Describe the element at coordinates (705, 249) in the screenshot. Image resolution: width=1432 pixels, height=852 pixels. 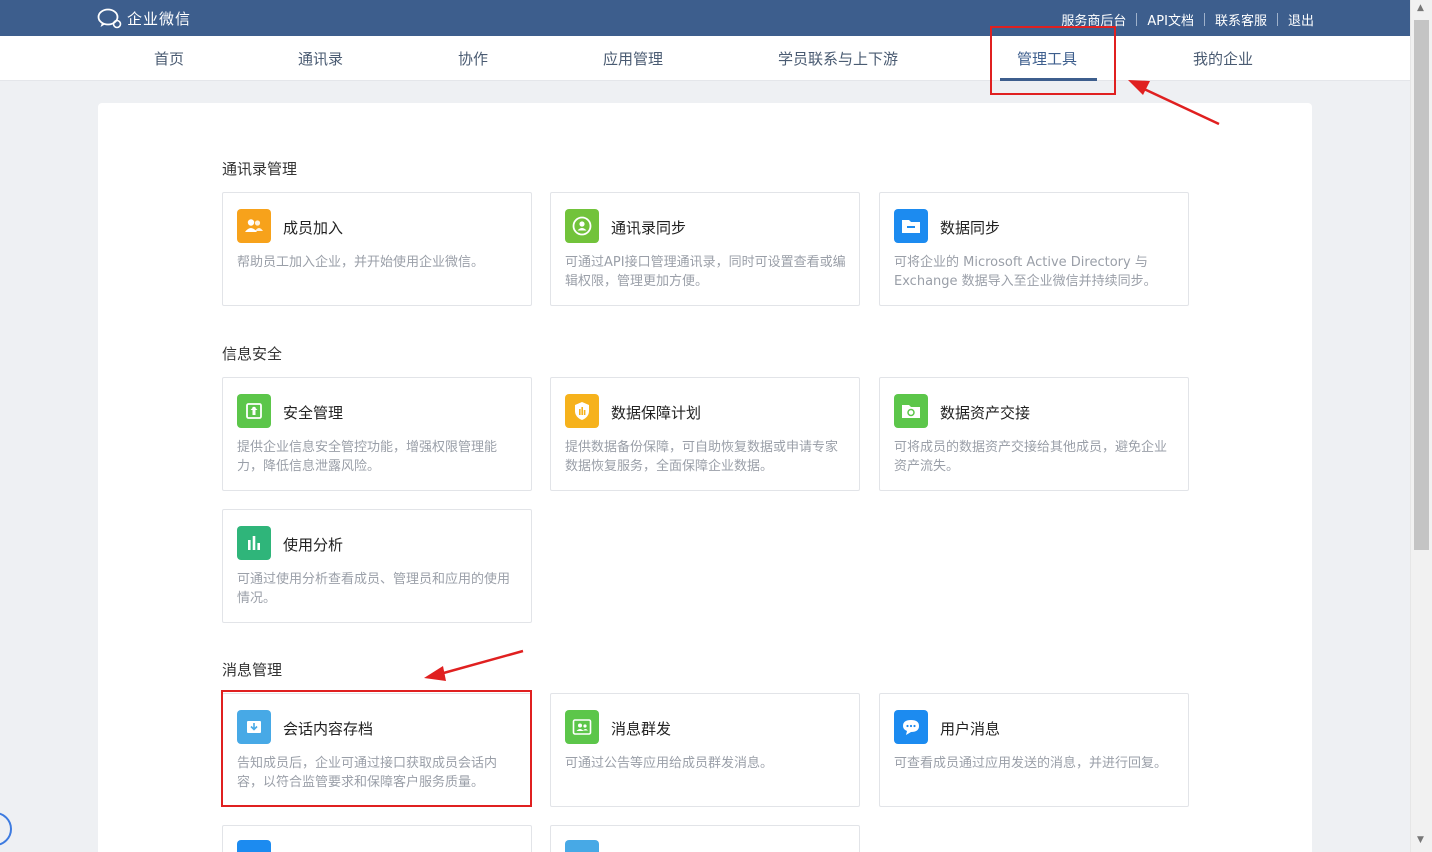
I see `card-contacts-sync: 通讯录同步 可通过API接口管理通讯录，同时可设置查看或编辑权限，管理更加方便。` at that location.